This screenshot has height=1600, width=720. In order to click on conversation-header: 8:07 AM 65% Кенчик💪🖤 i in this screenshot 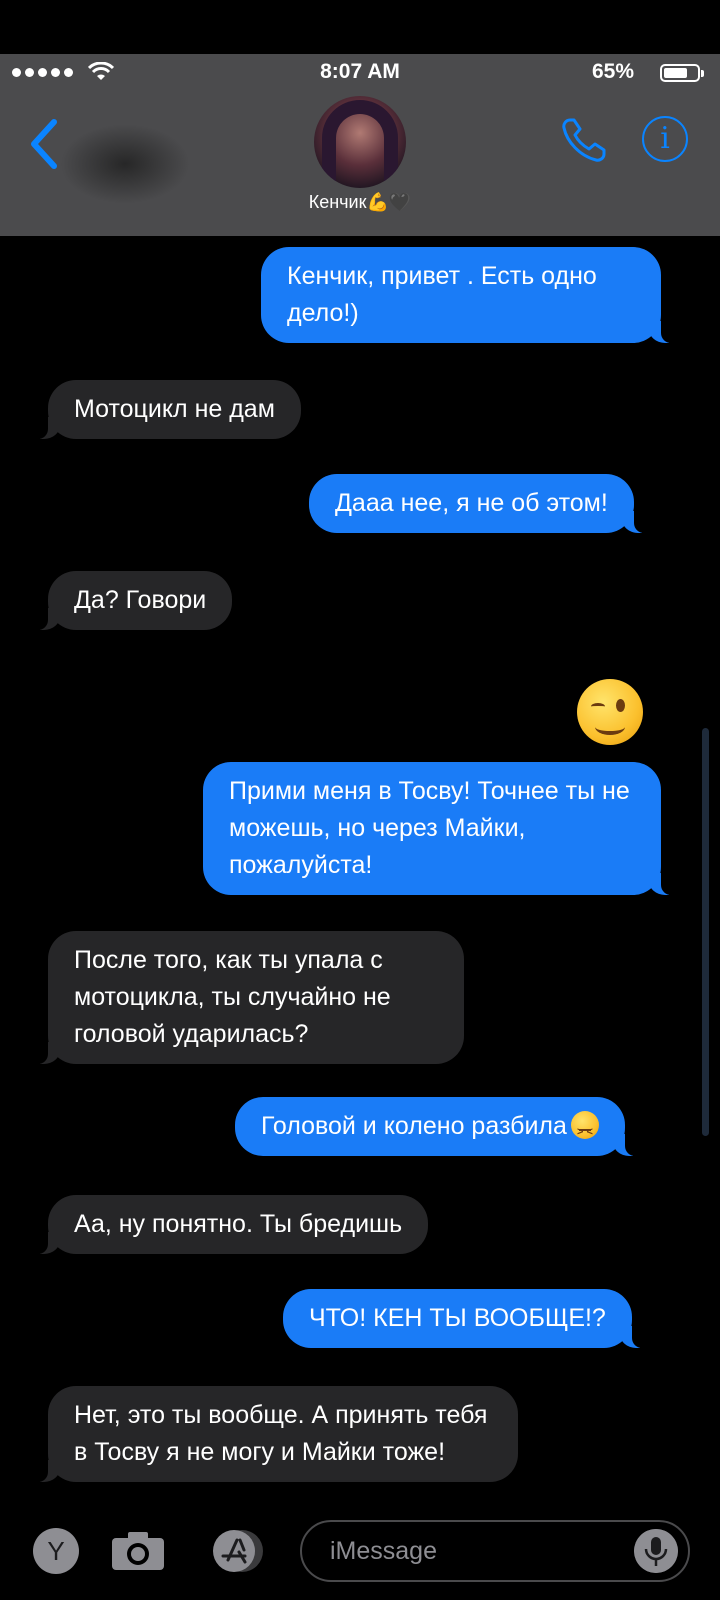, I will do `click(360, 145)`.